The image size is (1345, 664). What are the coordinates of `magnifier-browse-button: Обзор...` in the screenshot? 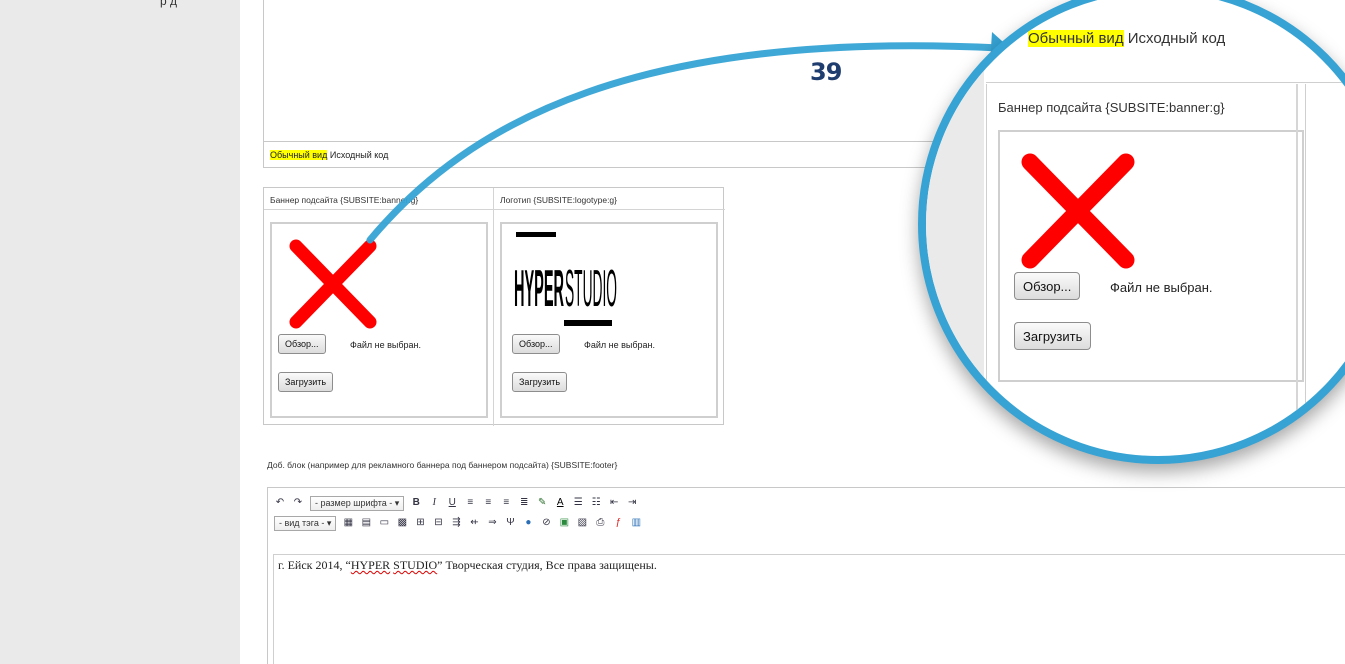 It's located at (1047, 286).